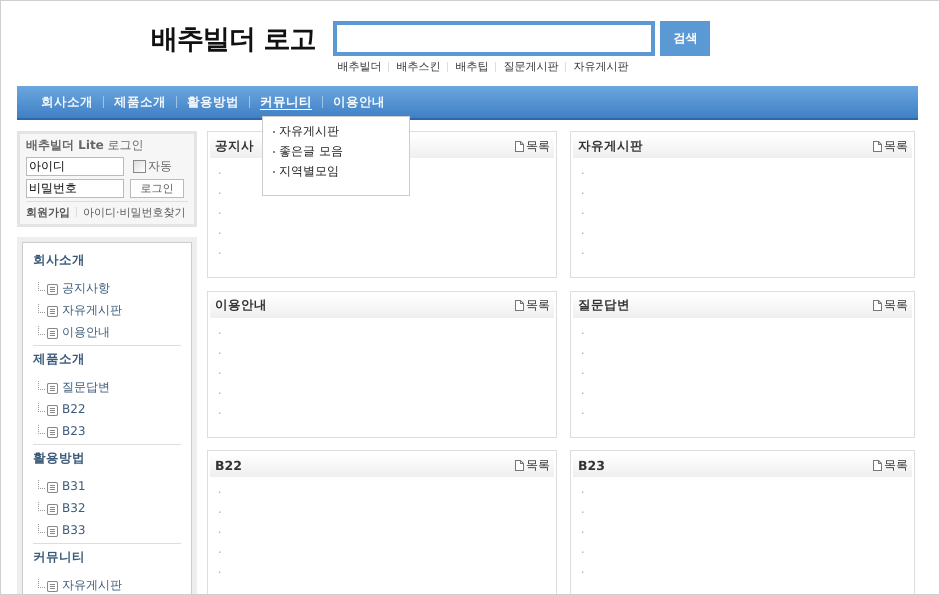  Describe the element at coordinates (241, 305) in the screenshot. I see `board-title: 이용안내` at that location.